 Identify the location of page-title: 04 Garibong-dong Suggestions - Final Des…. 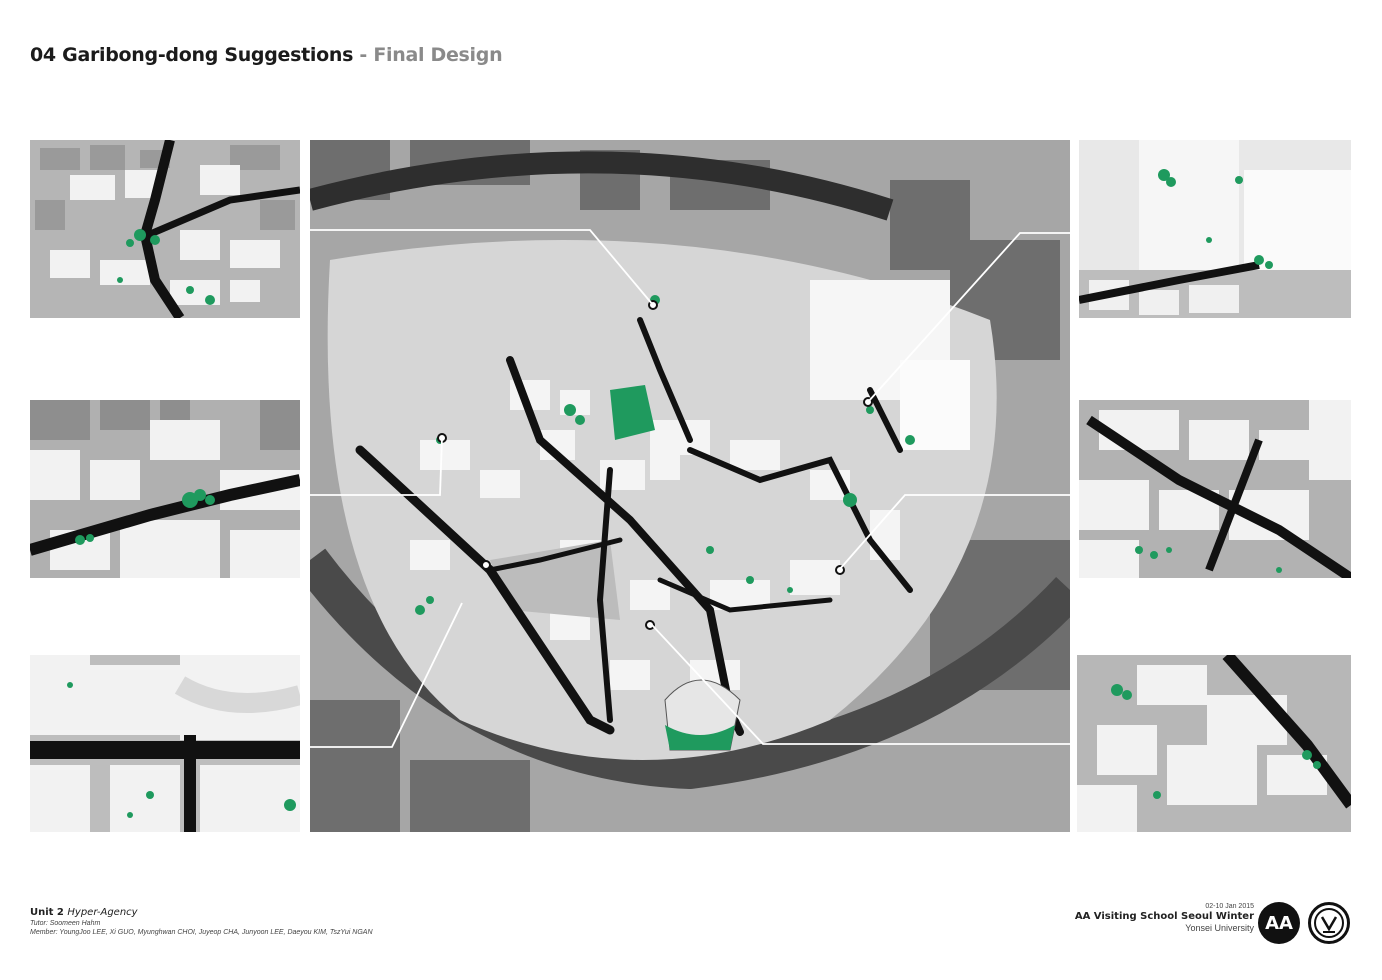
(266, 55).